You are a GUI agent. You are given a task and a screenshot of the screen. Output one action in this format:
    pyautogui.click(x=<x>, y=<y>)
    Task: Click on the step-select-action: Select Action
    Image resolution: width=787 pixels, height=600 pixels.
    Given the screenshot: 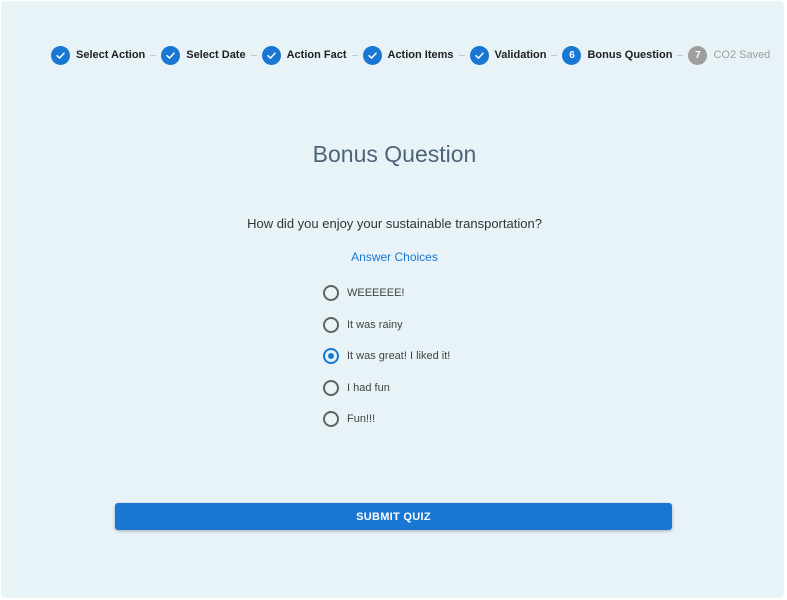 What is the action you would take?
    pyautogui.click(x=98, y=55)
    